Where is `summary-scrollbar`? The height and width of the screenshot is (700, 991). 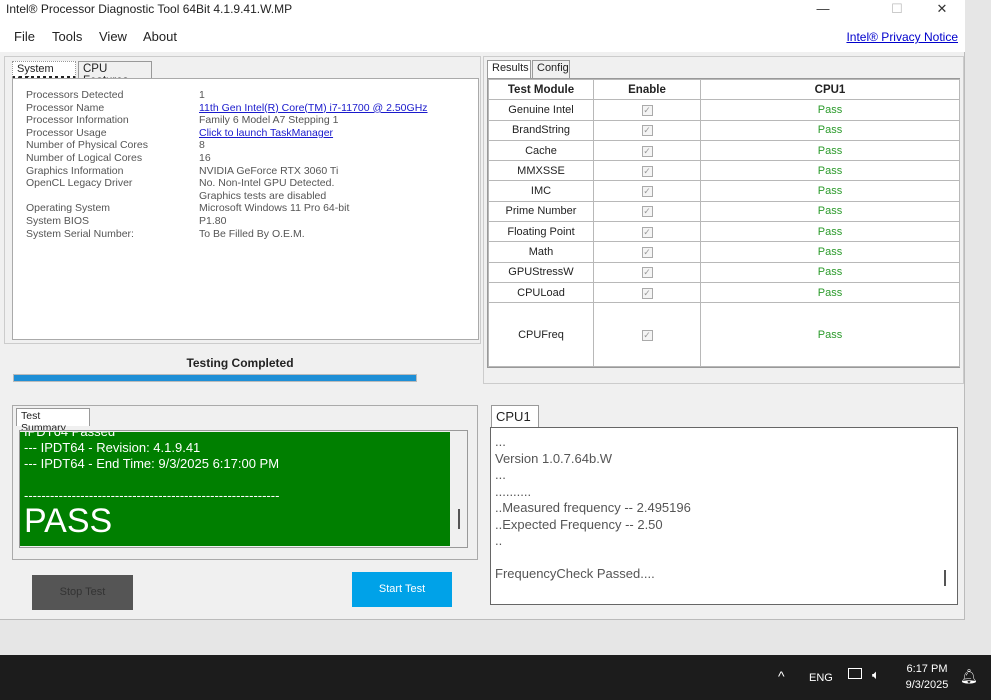
summary-scrollbar is located at coordinates (459, 519).